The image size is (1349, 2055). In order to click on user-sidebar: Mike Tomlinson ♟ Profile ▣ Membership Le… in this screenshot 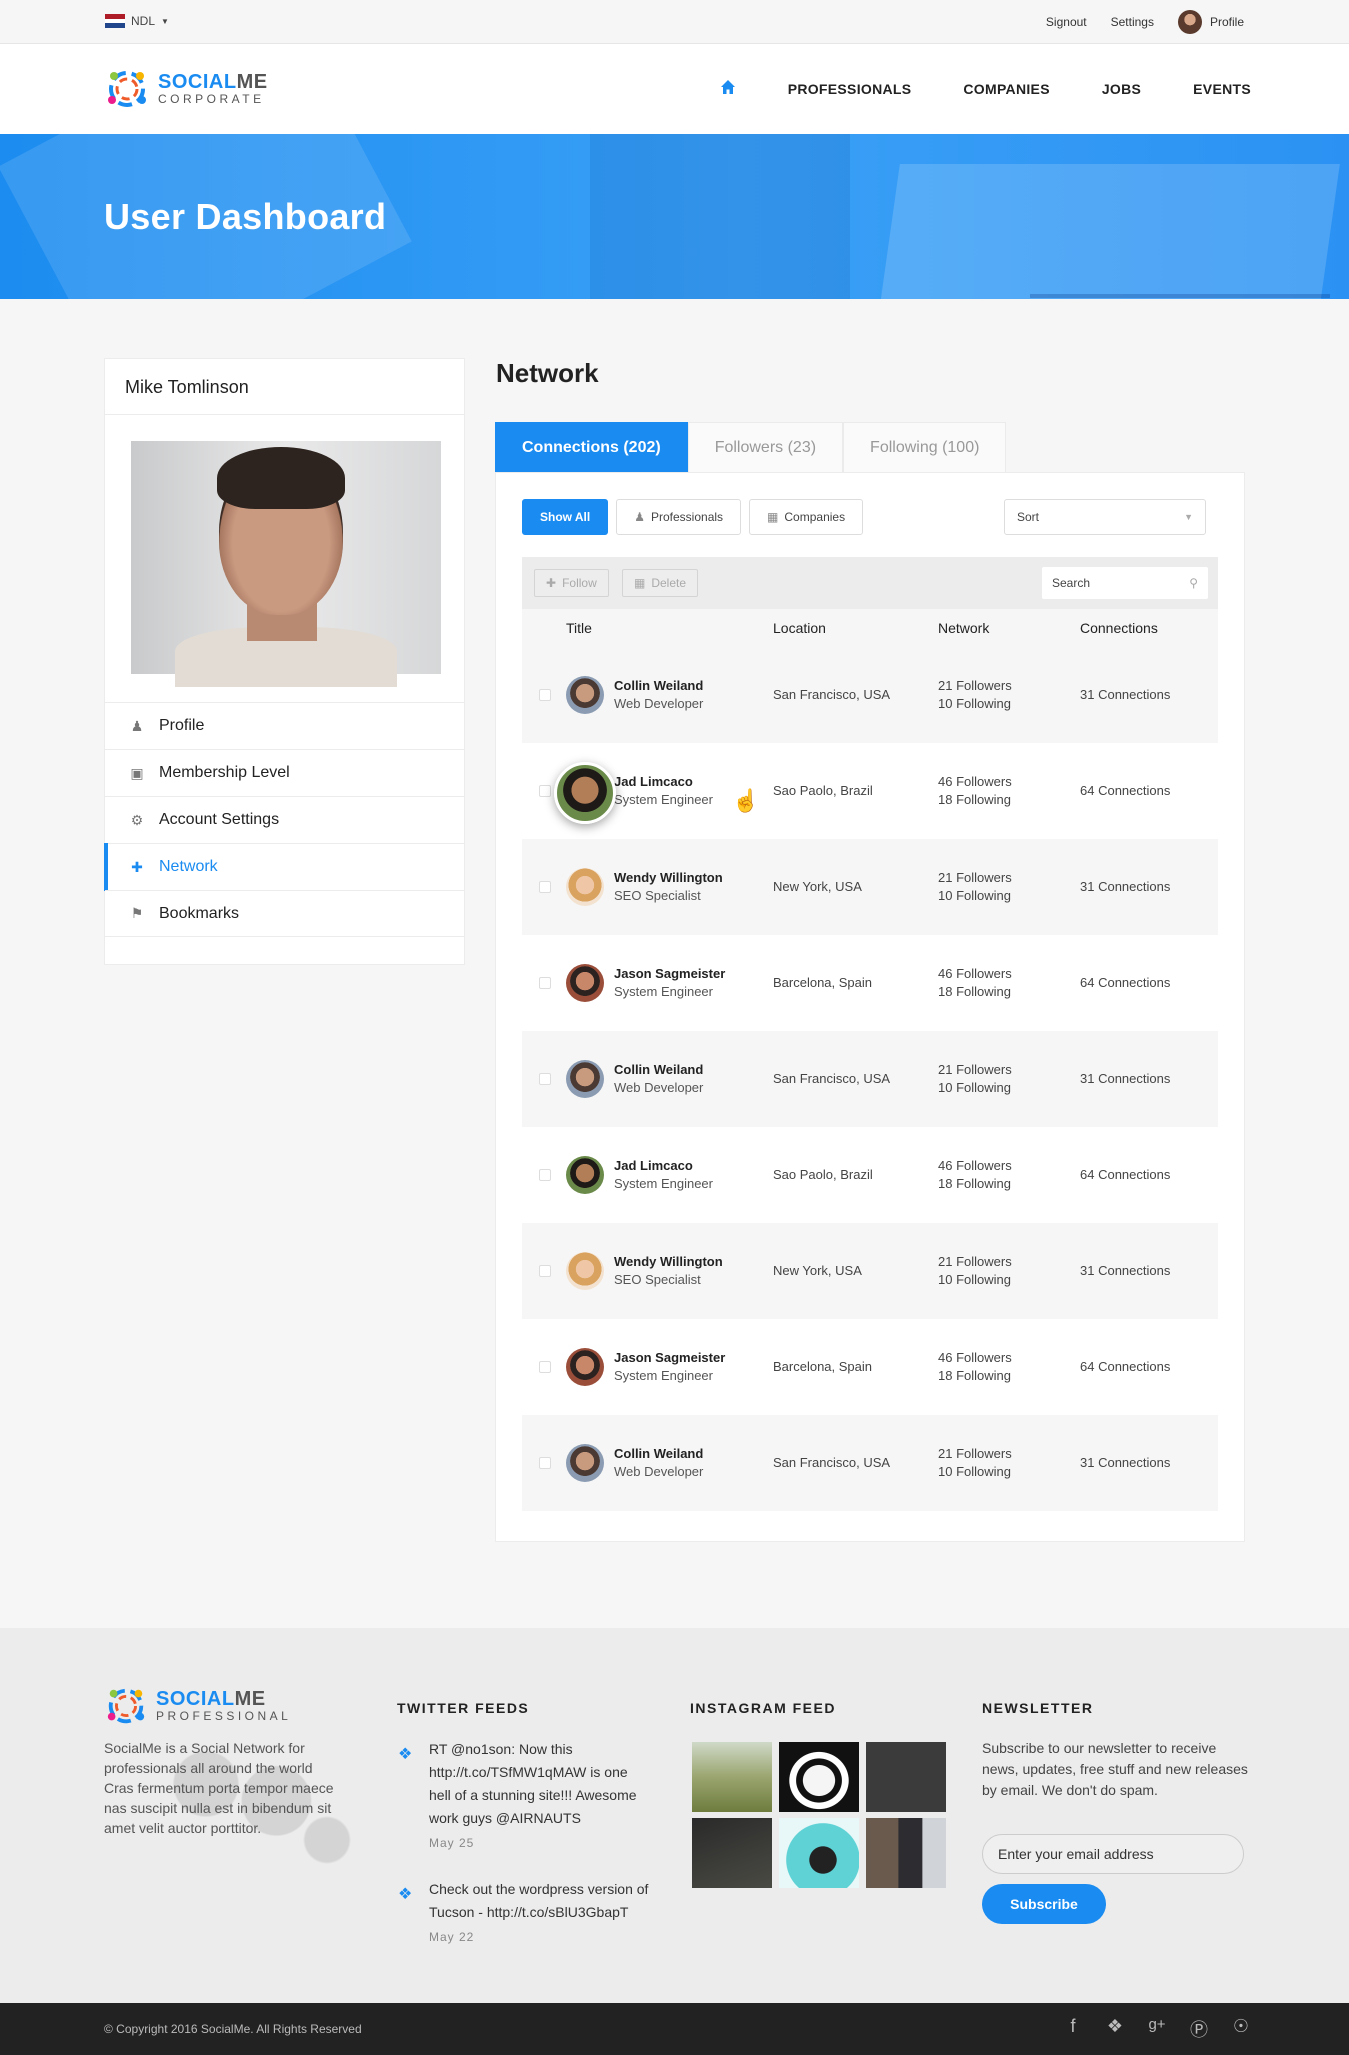, I will do `click(284, 661)`.